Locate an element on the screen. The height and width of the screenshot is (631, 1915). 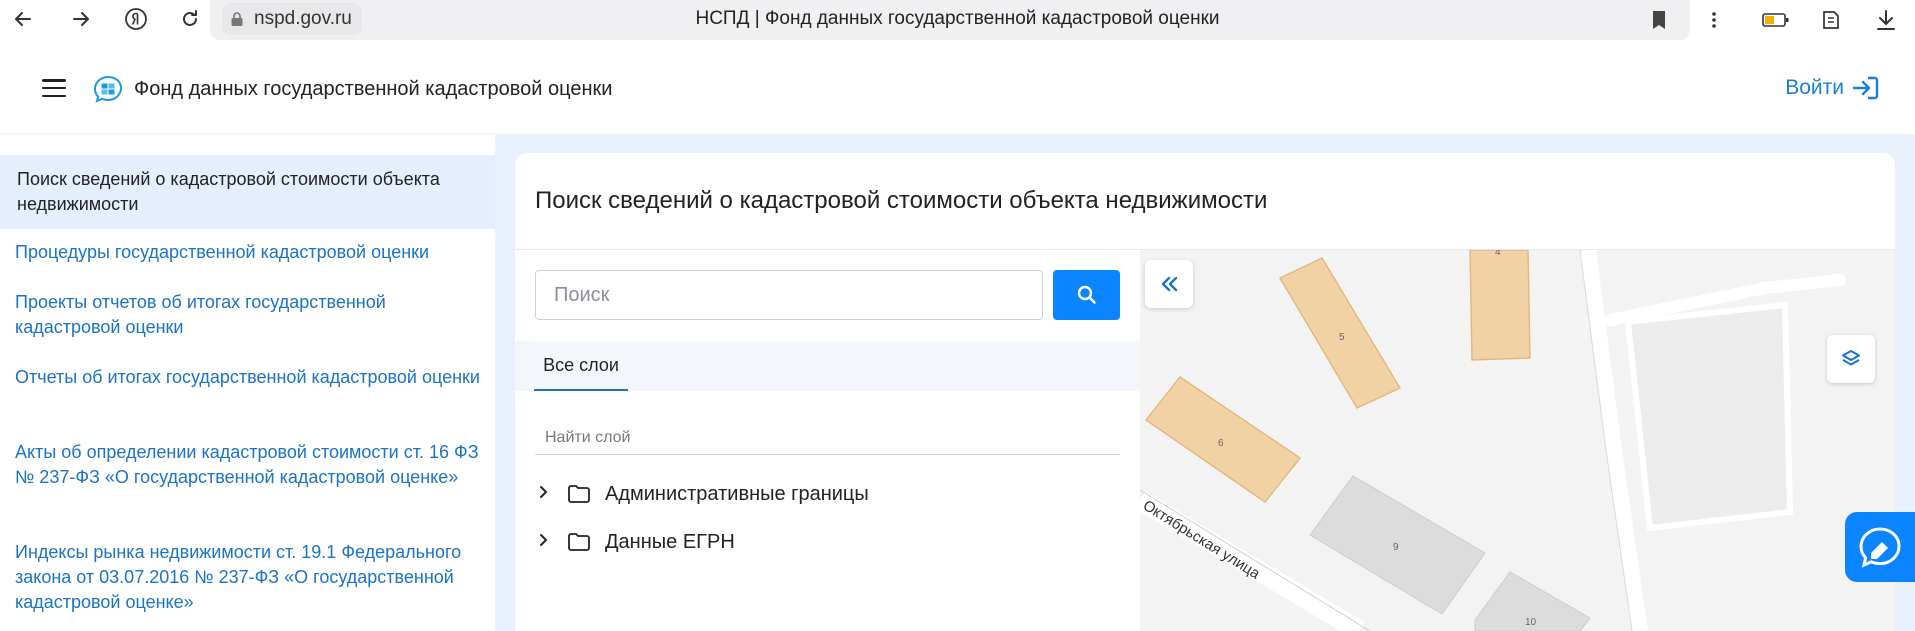
parcel-4: 4 is located at coordinates (1500, 305).